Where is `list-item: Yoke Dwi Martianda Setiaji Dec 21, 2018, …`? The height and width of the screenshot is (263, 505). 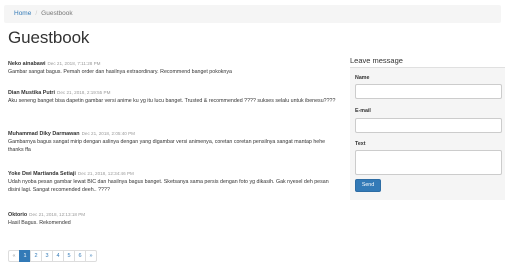
list-item: Yoke Dwi Martianda Setiaji Dec 21, 2018, … is located at coordinates (173, 182).